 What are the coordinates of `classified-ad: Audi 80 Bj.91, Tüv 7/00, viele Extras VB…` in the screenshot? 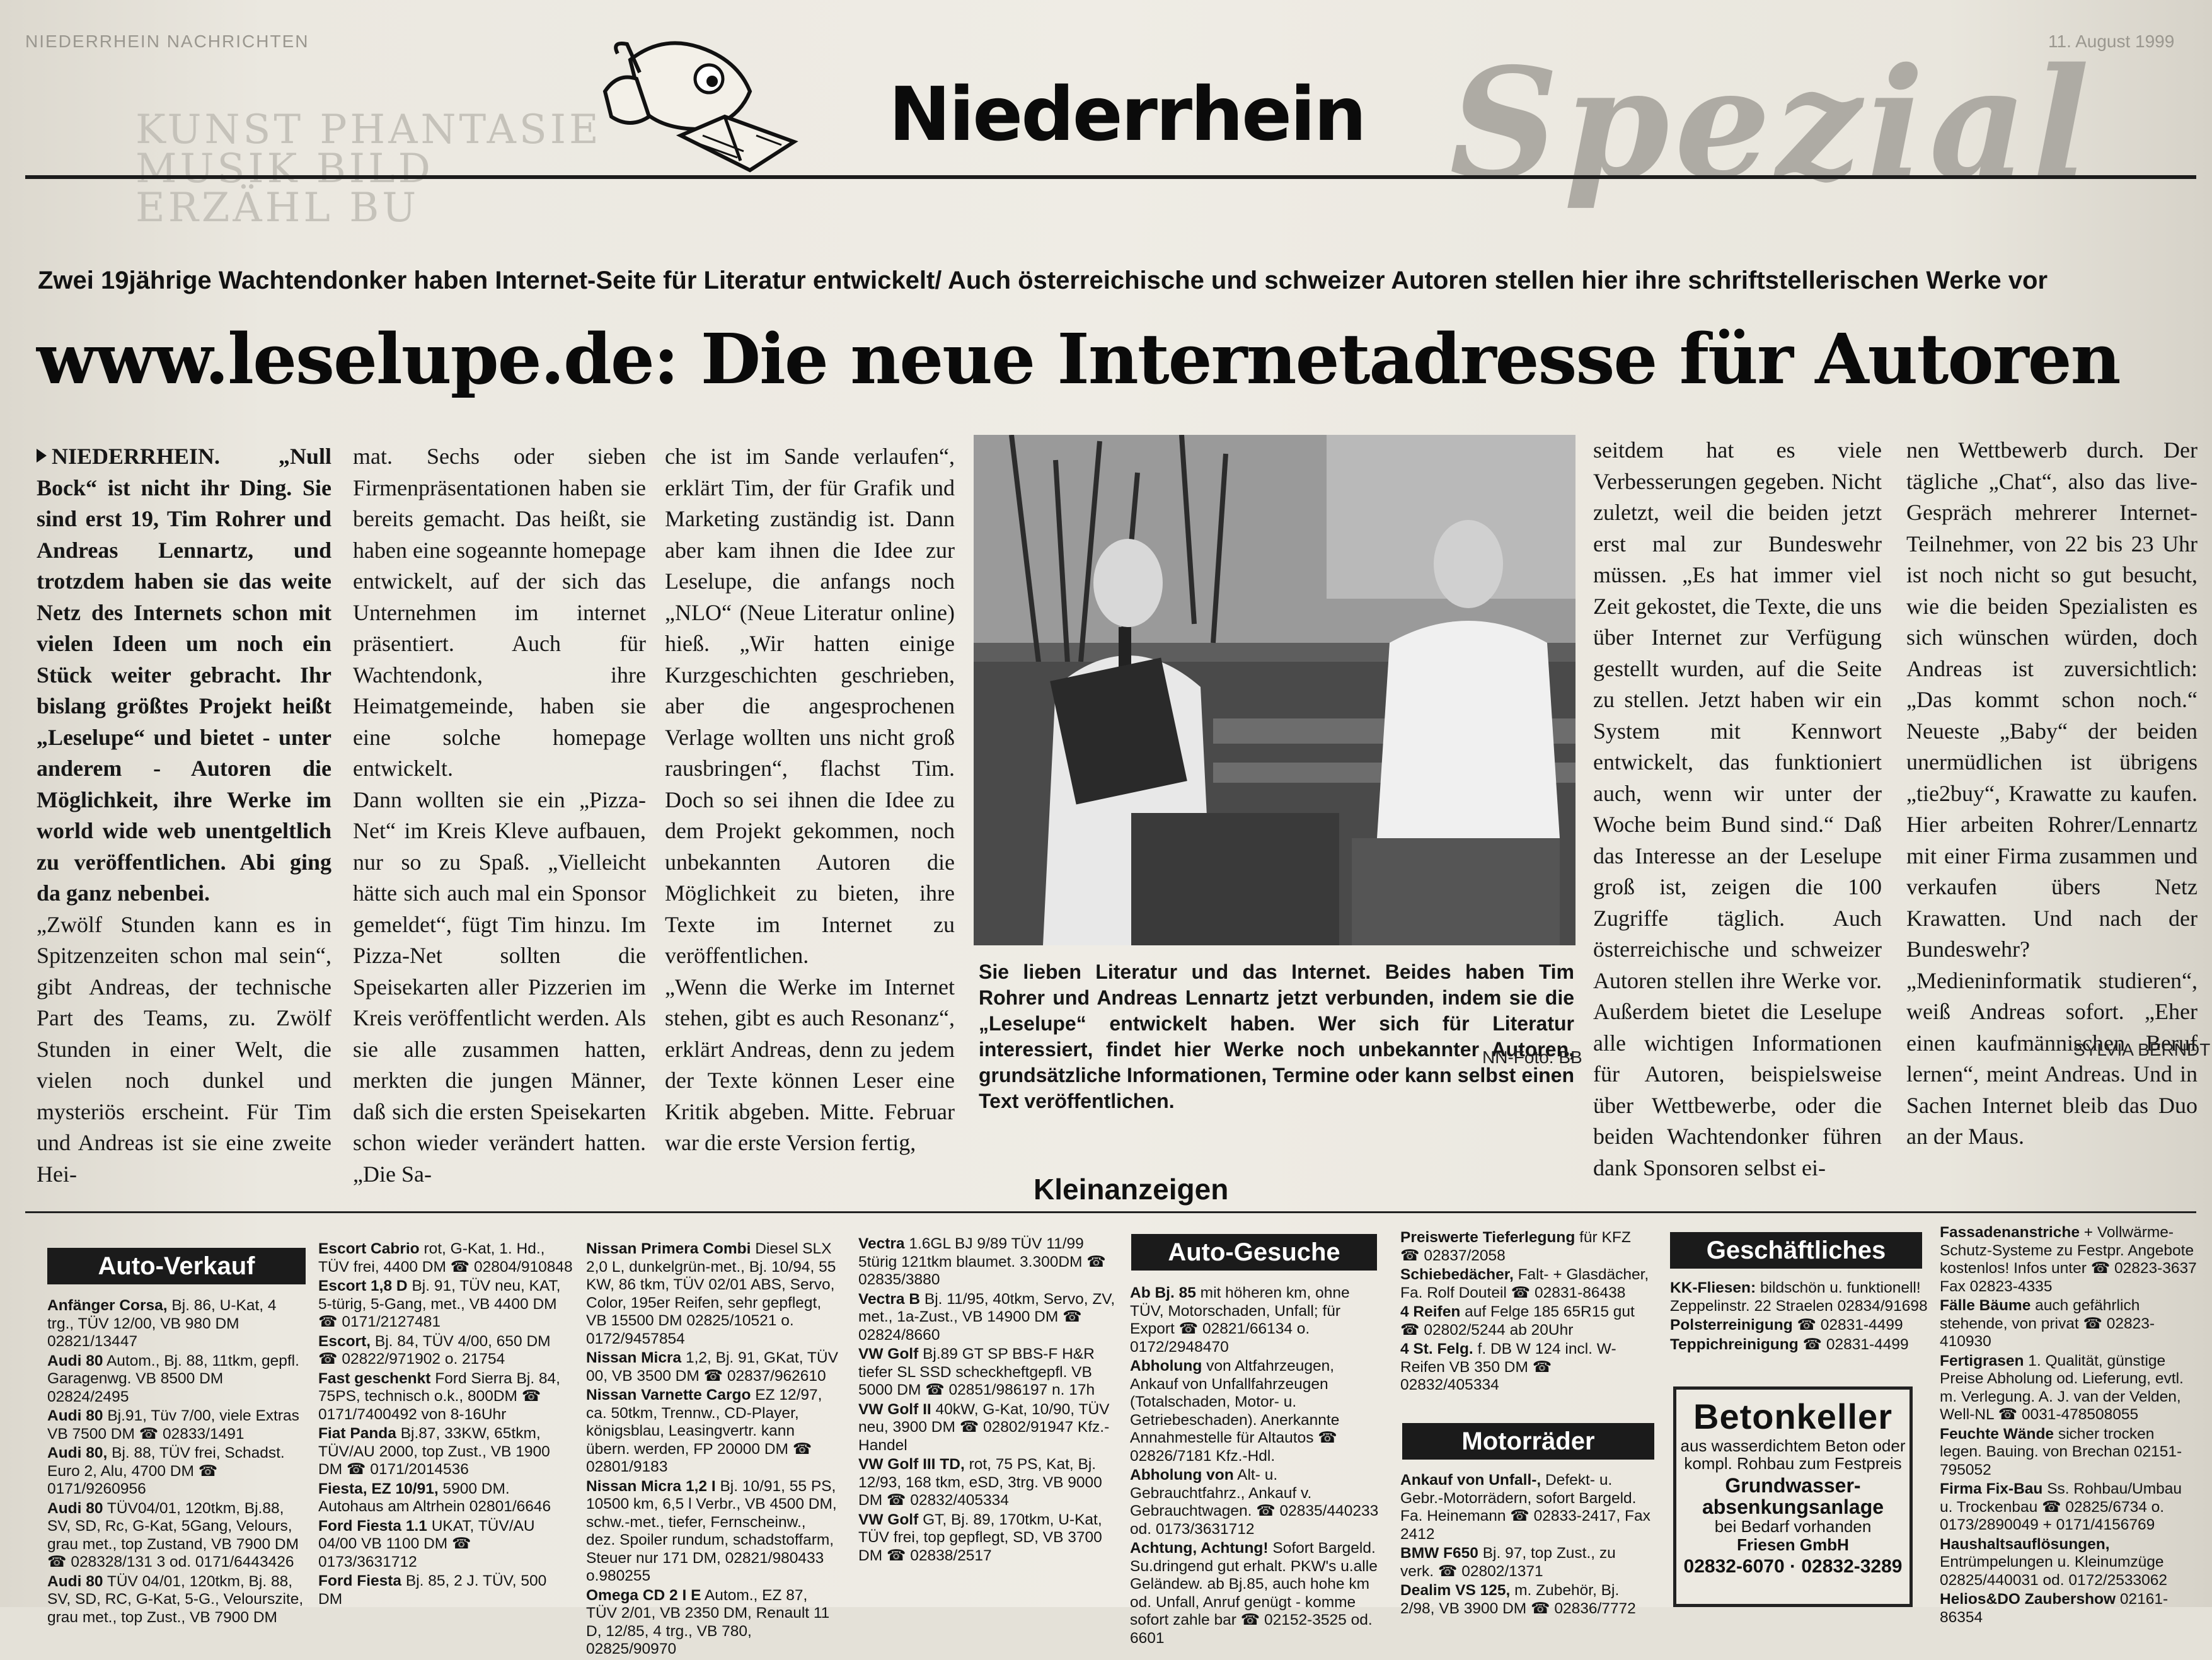 It's located at (176, 1425).